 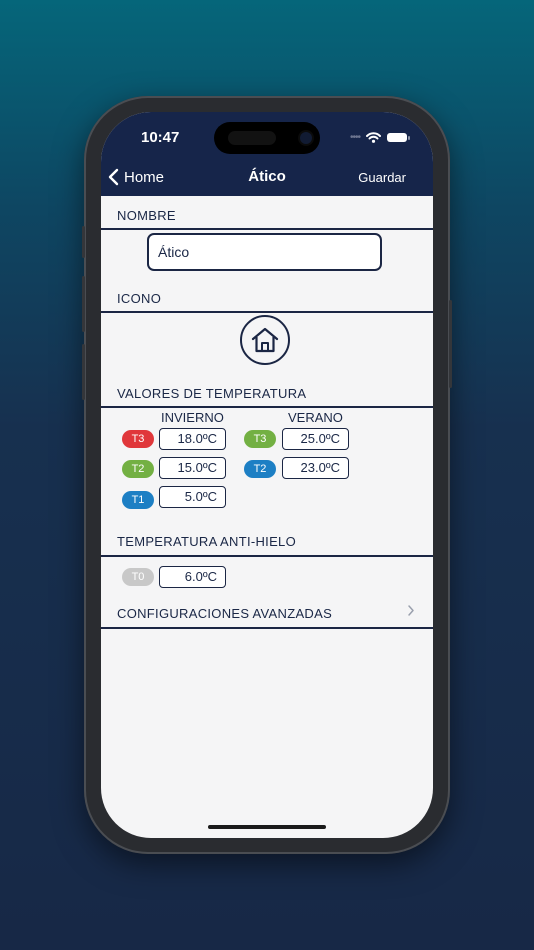 What do you see at coordinates (260, 439) in the screenshot?
I see `badge-t3-verano: T3` at bounding box center [260, 439].